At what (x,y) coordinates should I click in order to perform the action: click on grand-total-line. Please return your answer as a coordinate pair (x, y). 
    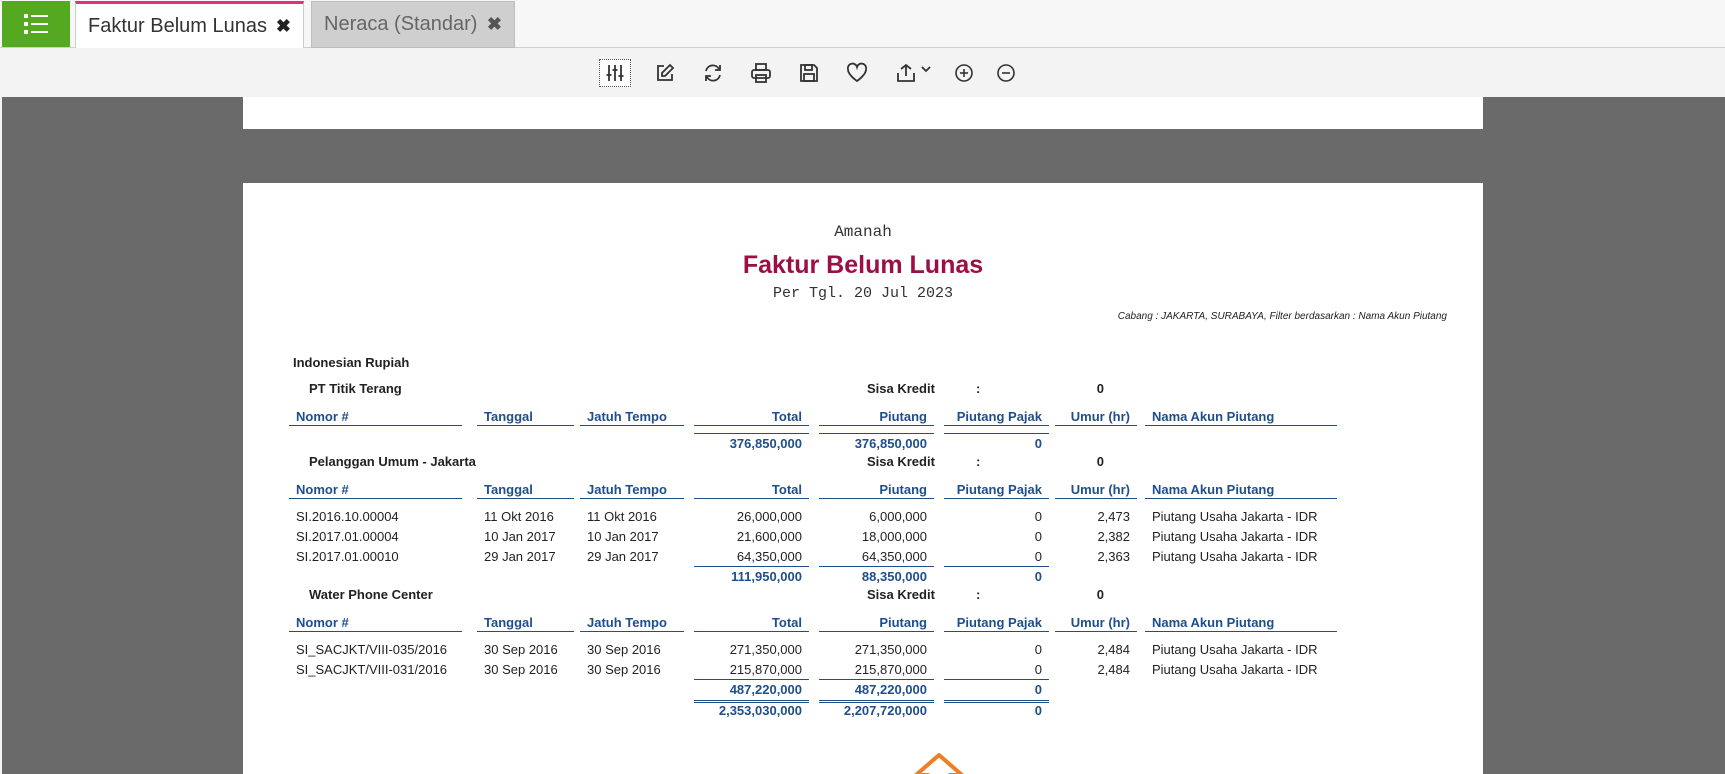
    Looking at the image, I should click on (876, 700).